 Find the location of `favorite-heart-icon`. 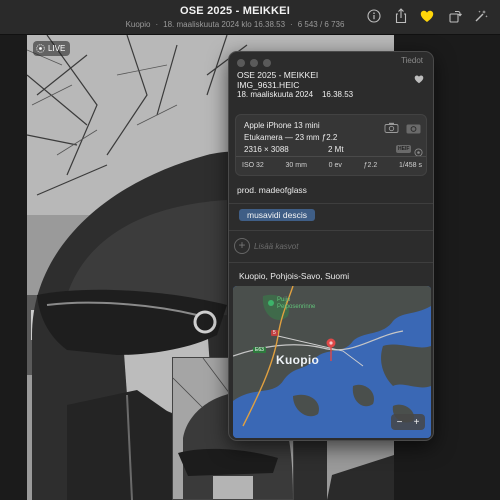

favorite-heart-icon is located at coordinates (427, 16).